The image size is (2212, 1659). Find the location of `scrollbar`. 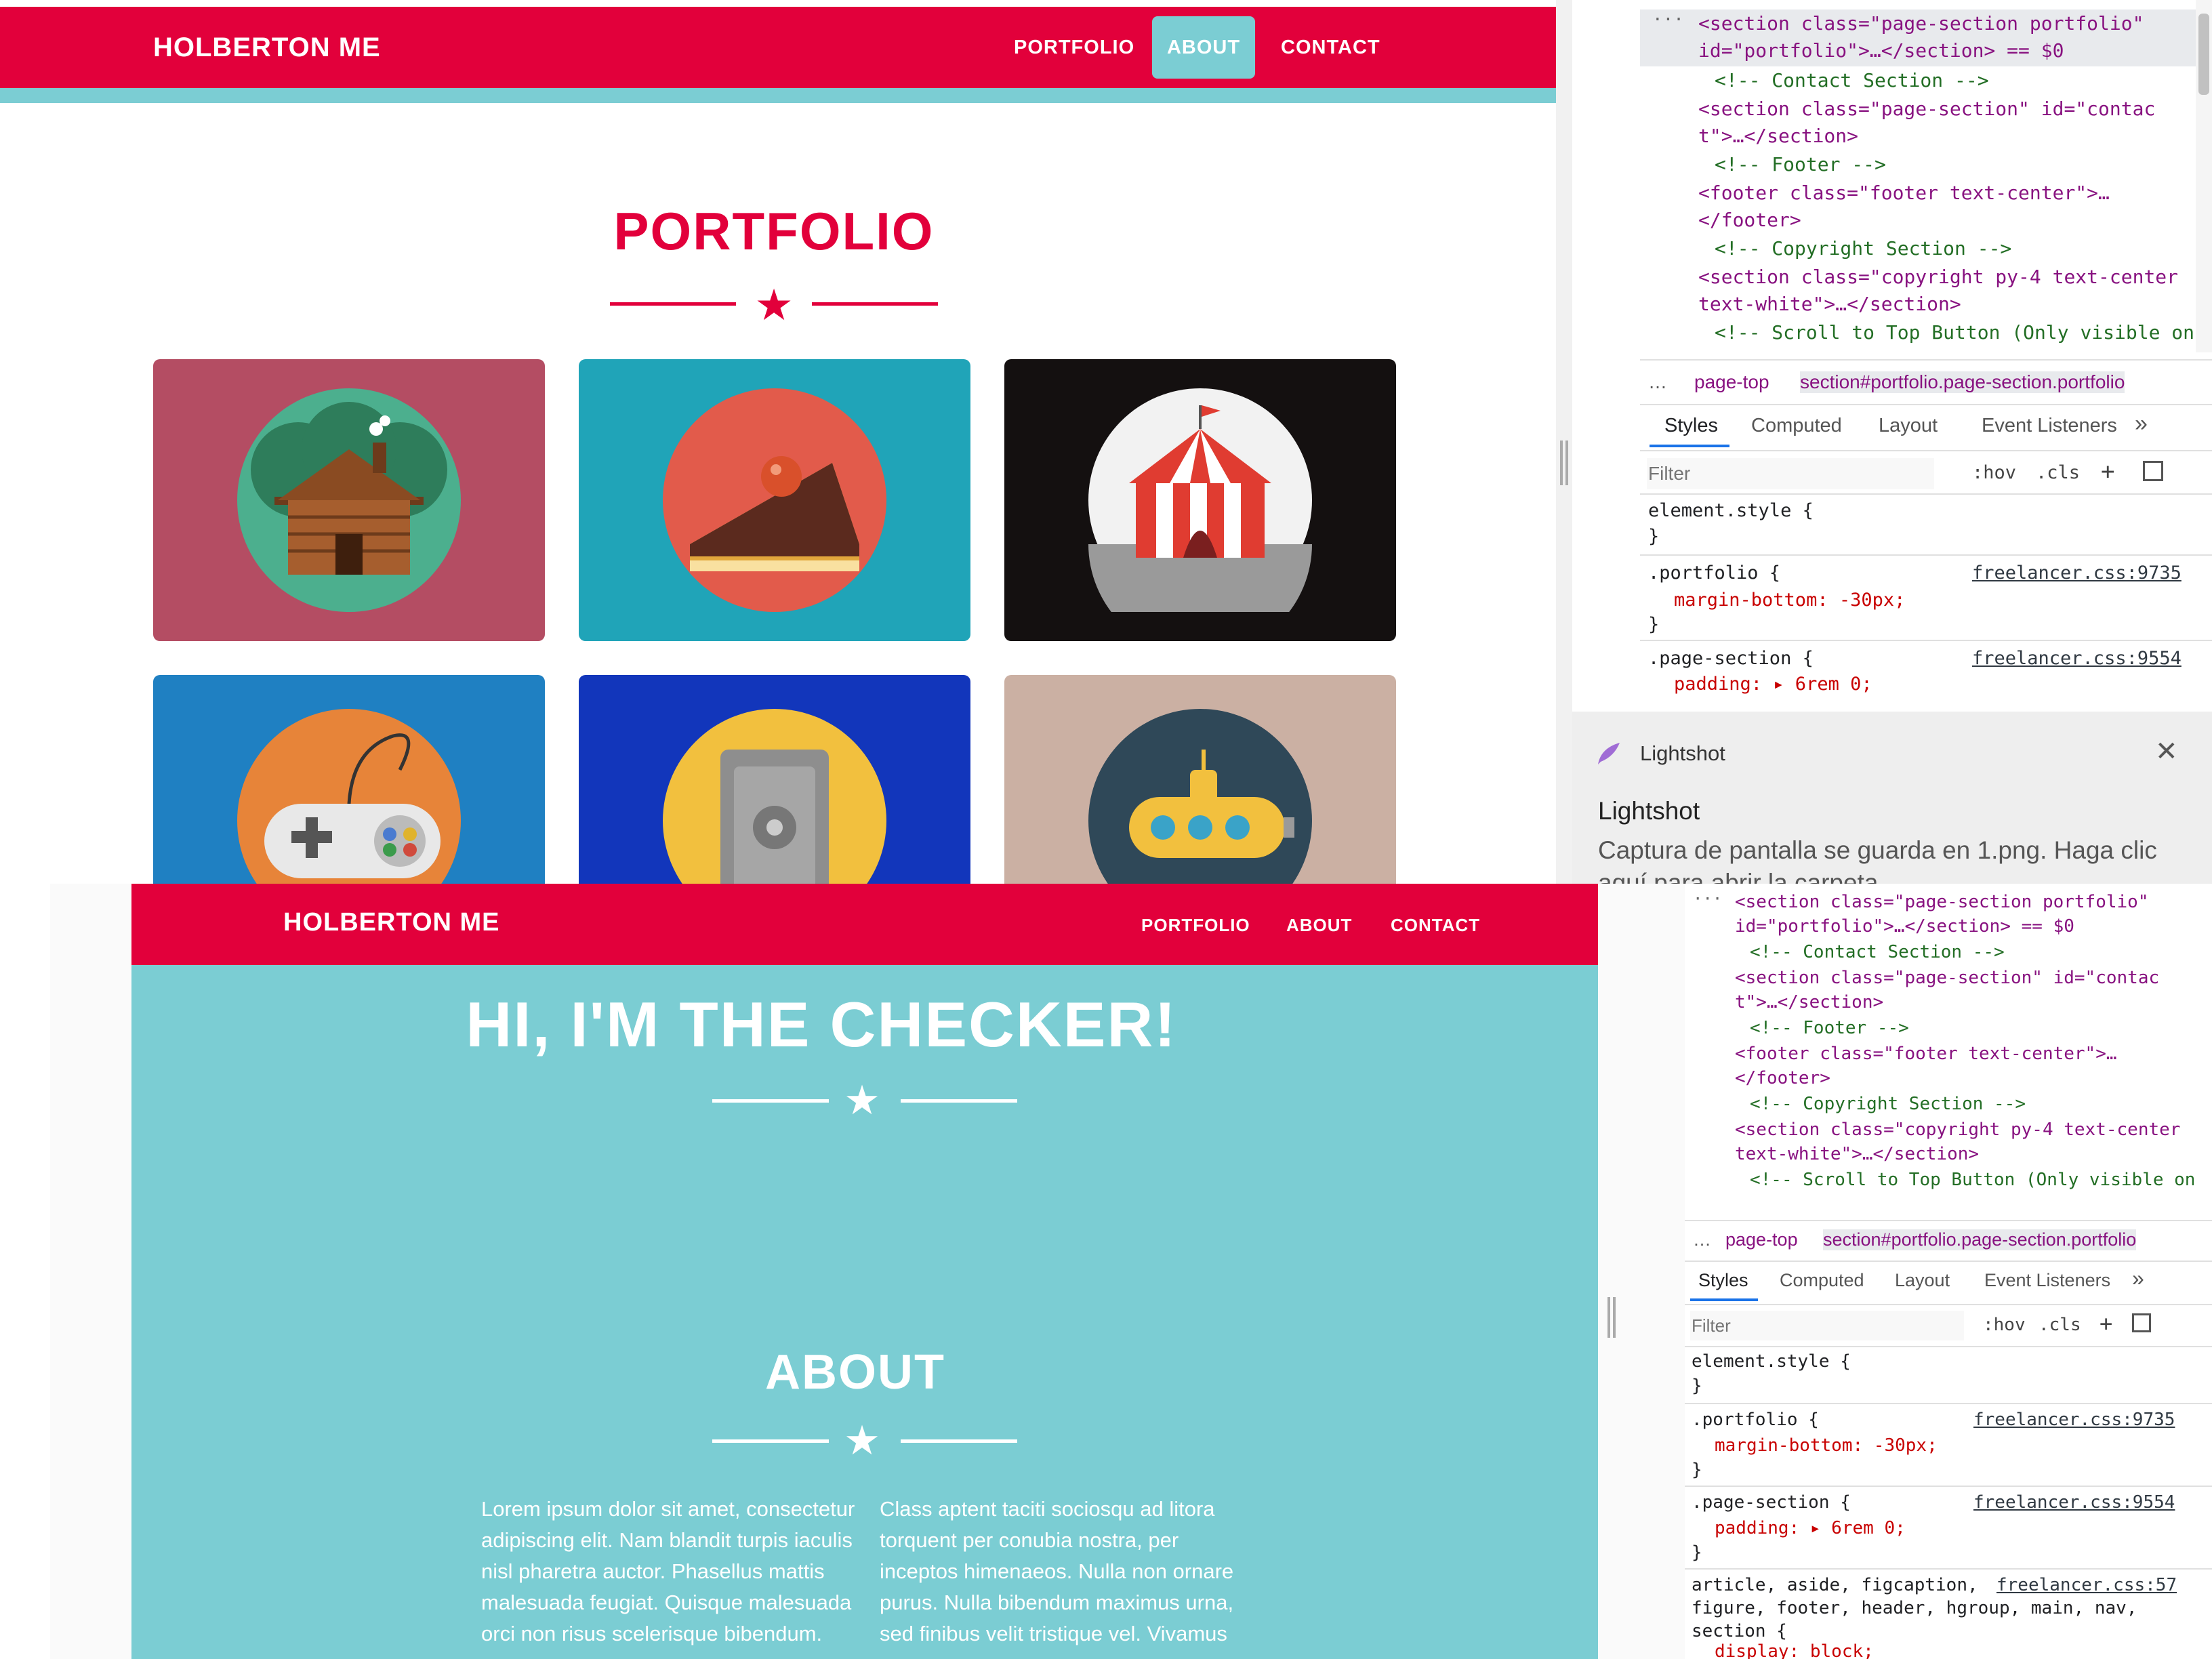

scrollbar is located at coordinates (2204, 176).